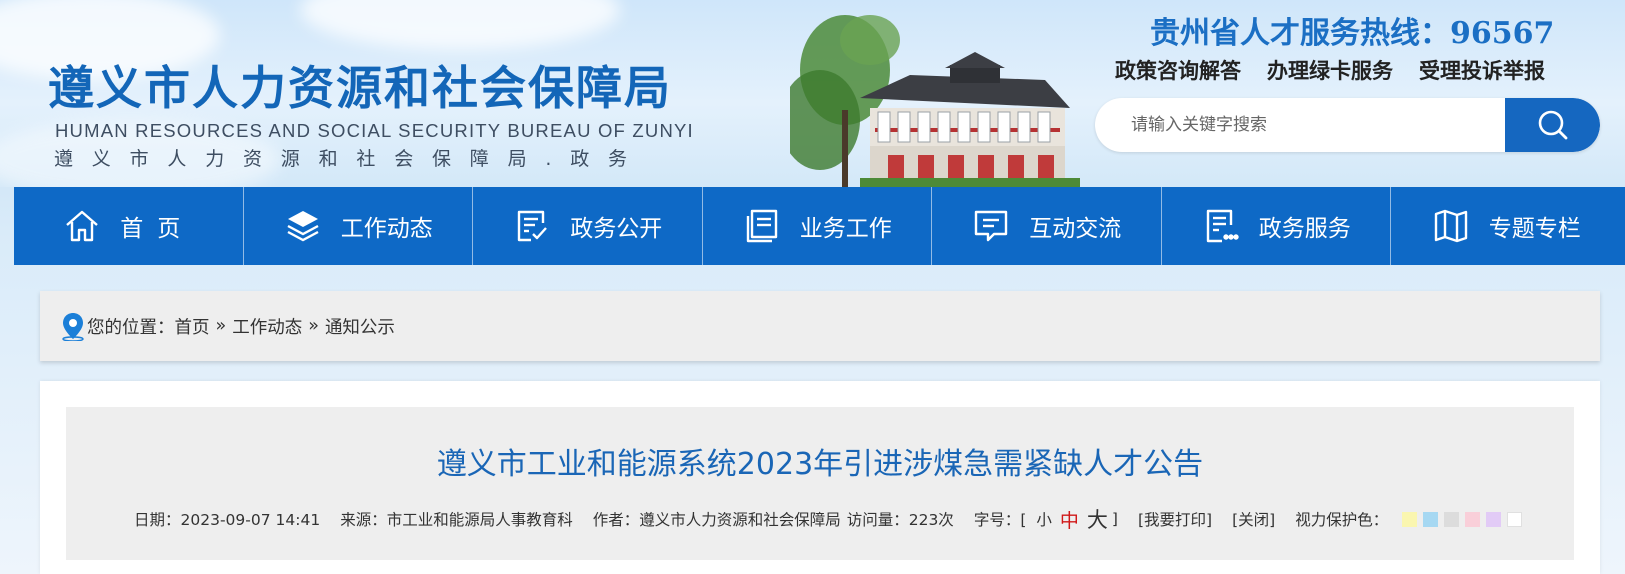  I want to click on service-link-complaint: 受理投诉举报, so click(1482, 70).